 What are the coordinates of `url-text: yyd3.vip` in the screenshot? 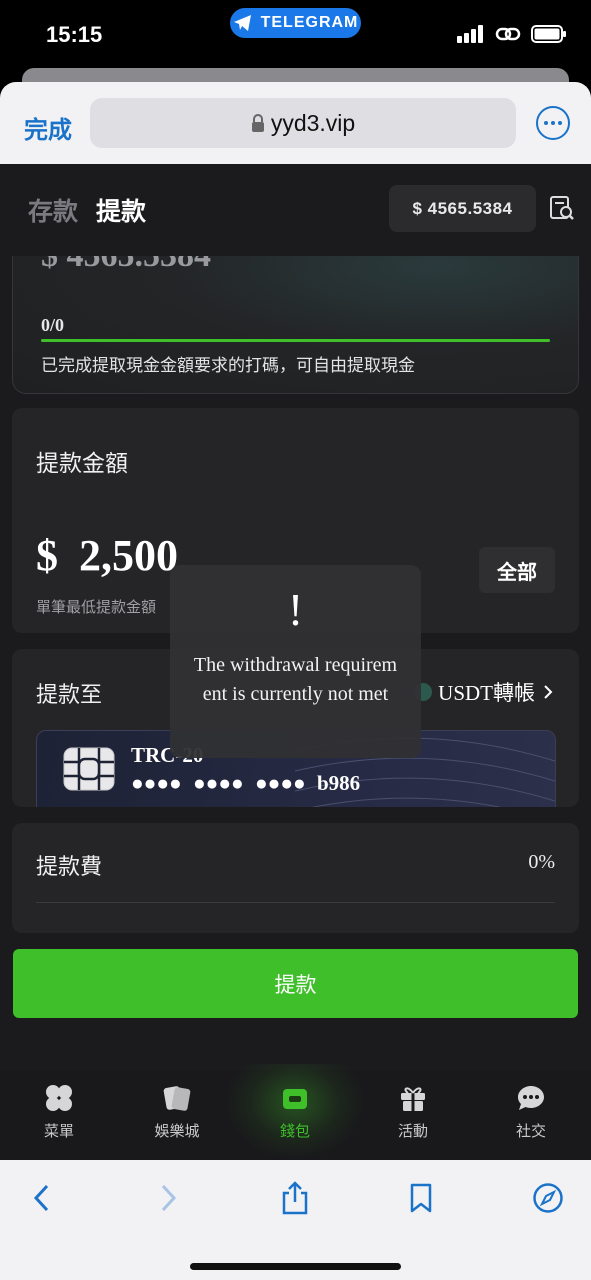 It's located at (313, 122).